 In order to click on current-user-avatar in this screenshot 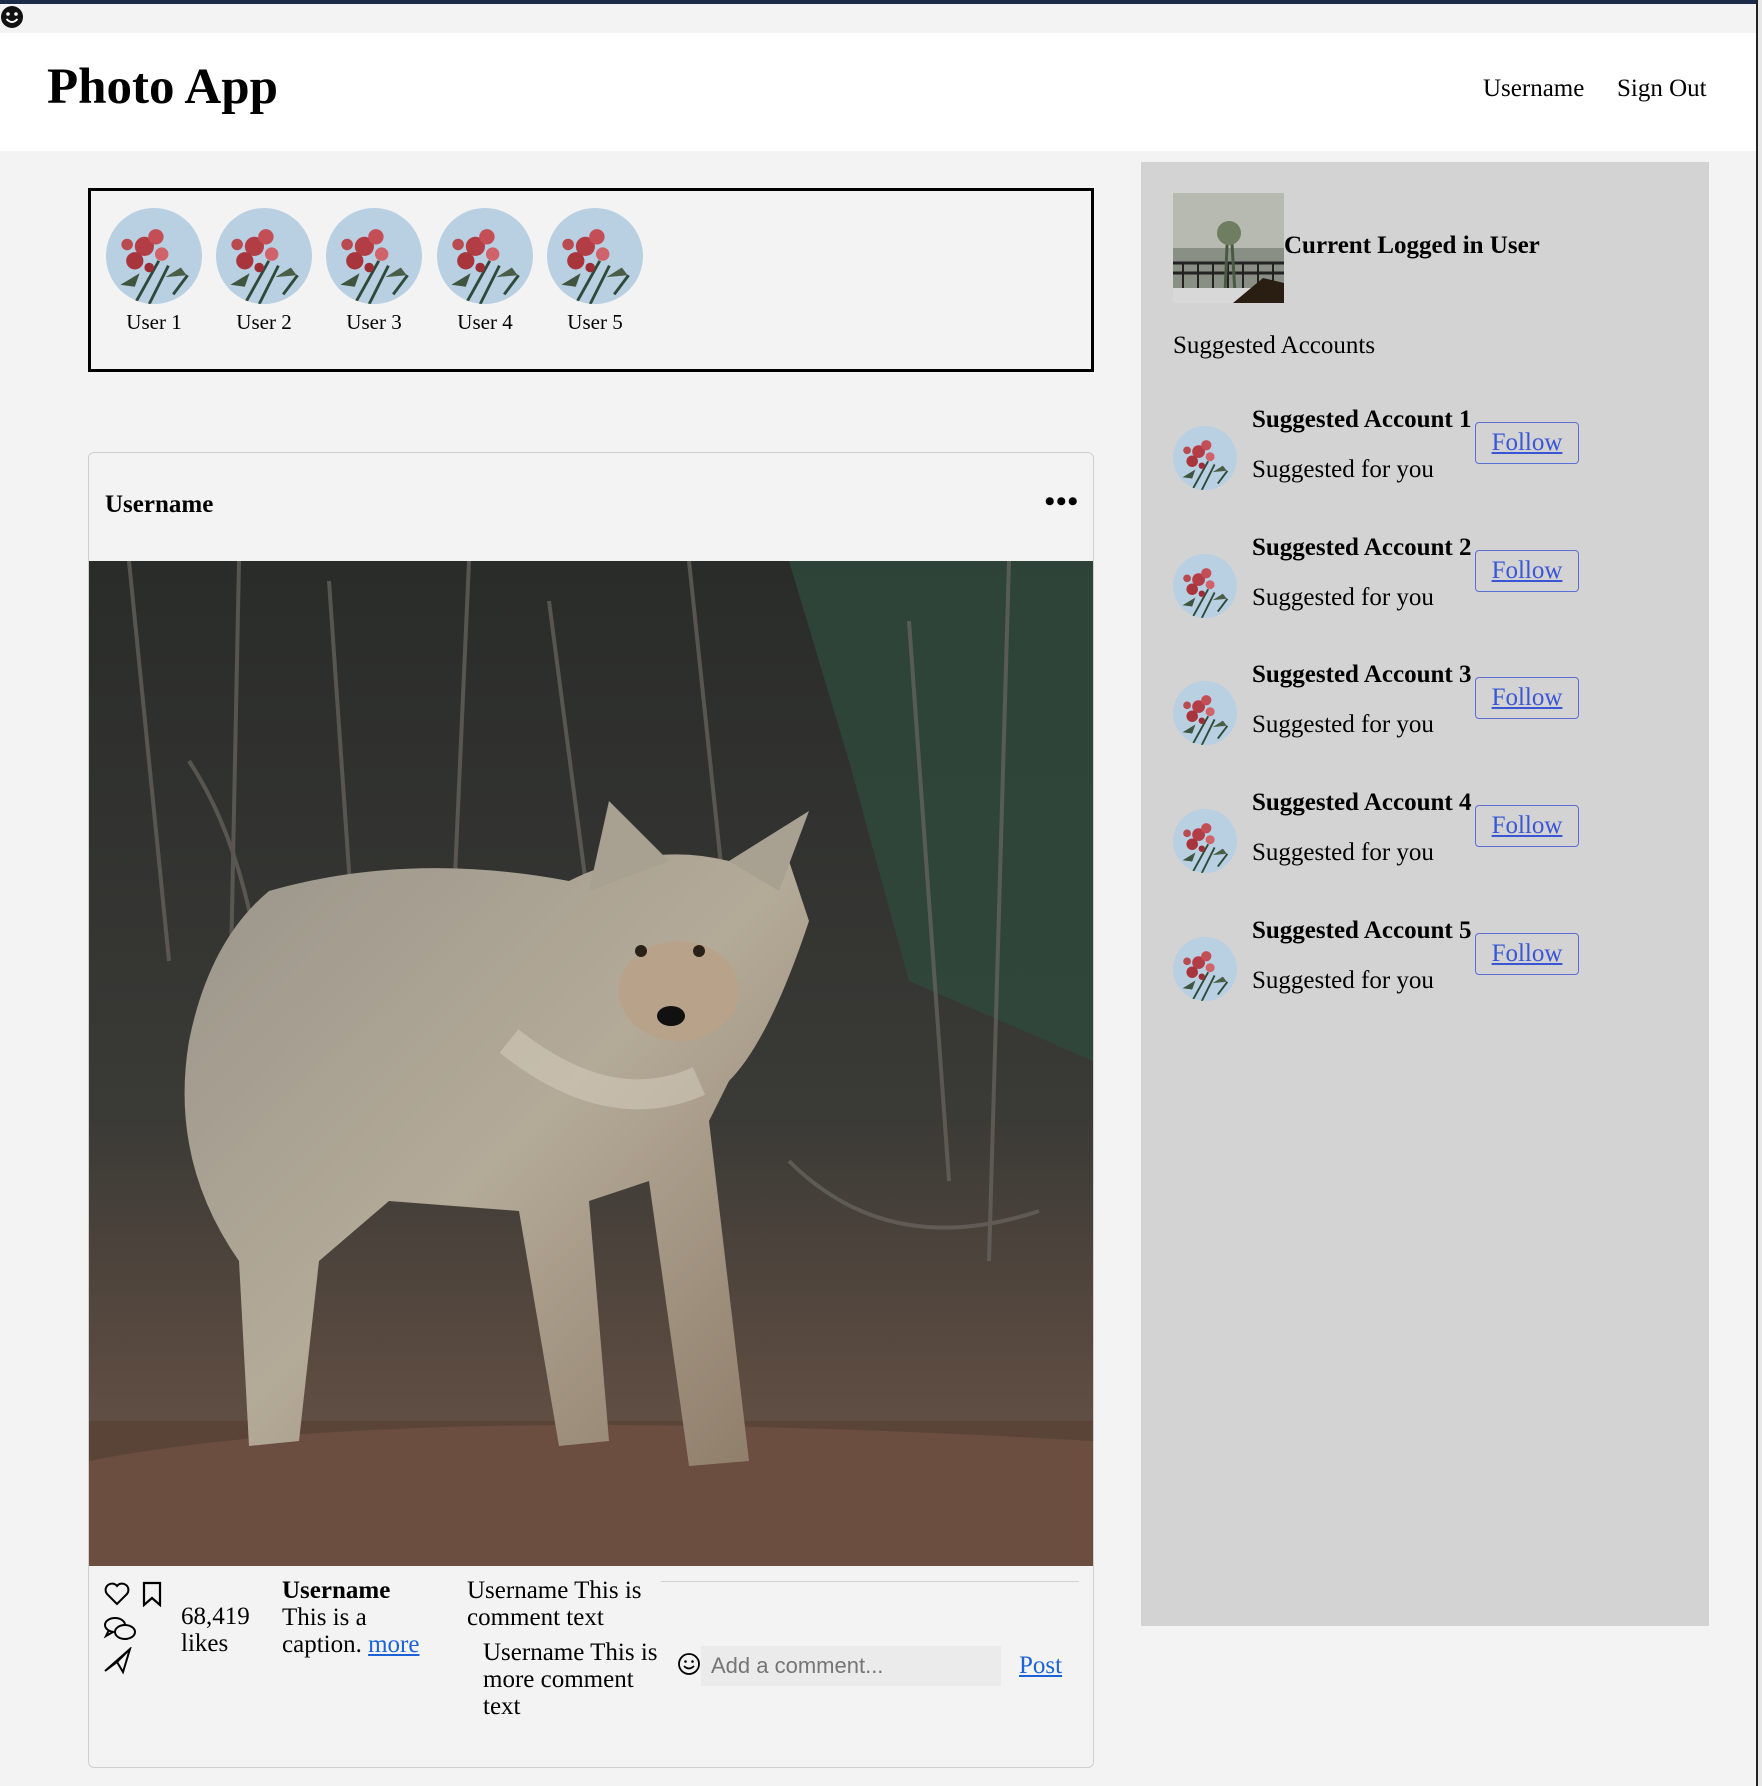, I will do `click(1228, 248)`.